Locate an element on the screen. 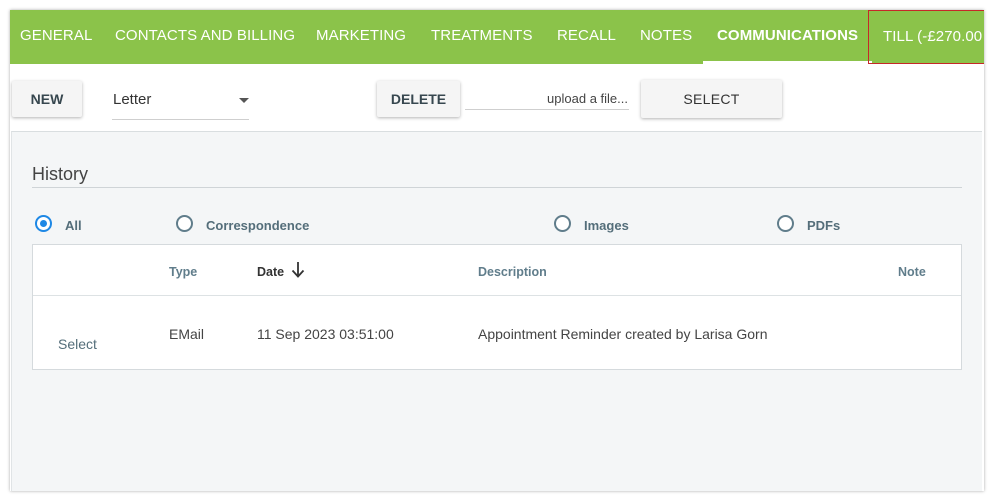 This screenshot has height=500, width=994. letter-type-dropdown: Letter is located at coordinates (180, 104).